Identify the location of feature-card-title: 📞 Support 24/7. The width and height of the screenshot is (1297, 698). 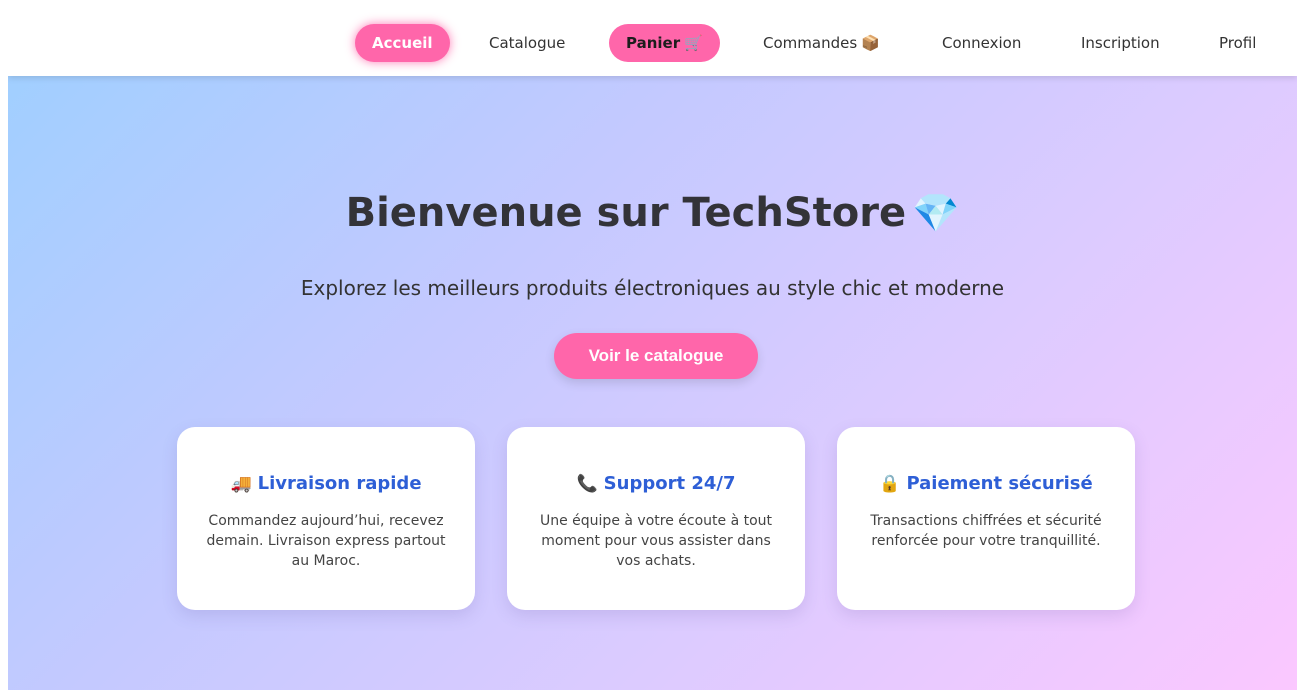
(656, 484).